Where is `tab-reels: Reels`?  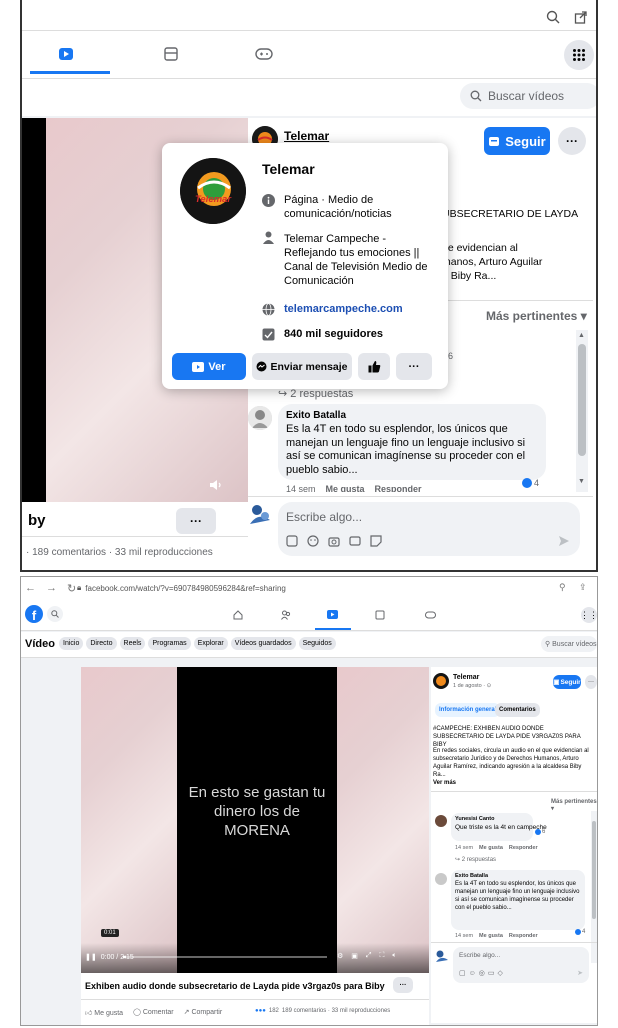
tab-reels: Reels is located at coordinates (132, 643).